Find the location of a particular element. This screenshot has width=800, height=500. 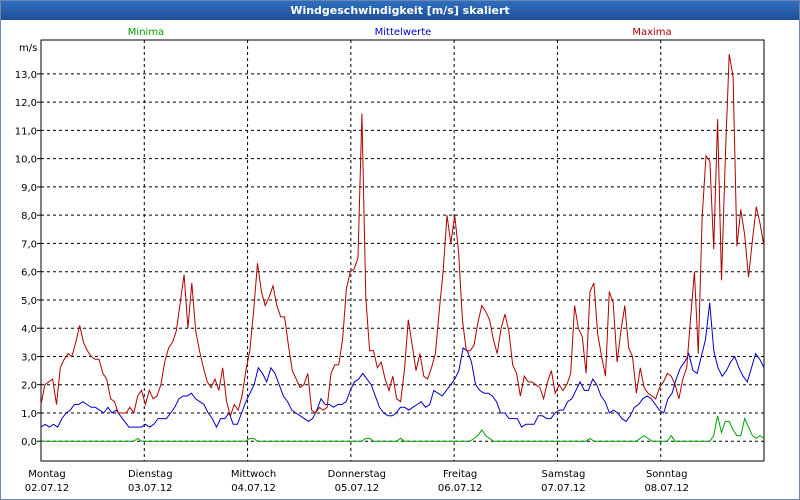

day-name-label: Montag is located at coordinates (46, 474).